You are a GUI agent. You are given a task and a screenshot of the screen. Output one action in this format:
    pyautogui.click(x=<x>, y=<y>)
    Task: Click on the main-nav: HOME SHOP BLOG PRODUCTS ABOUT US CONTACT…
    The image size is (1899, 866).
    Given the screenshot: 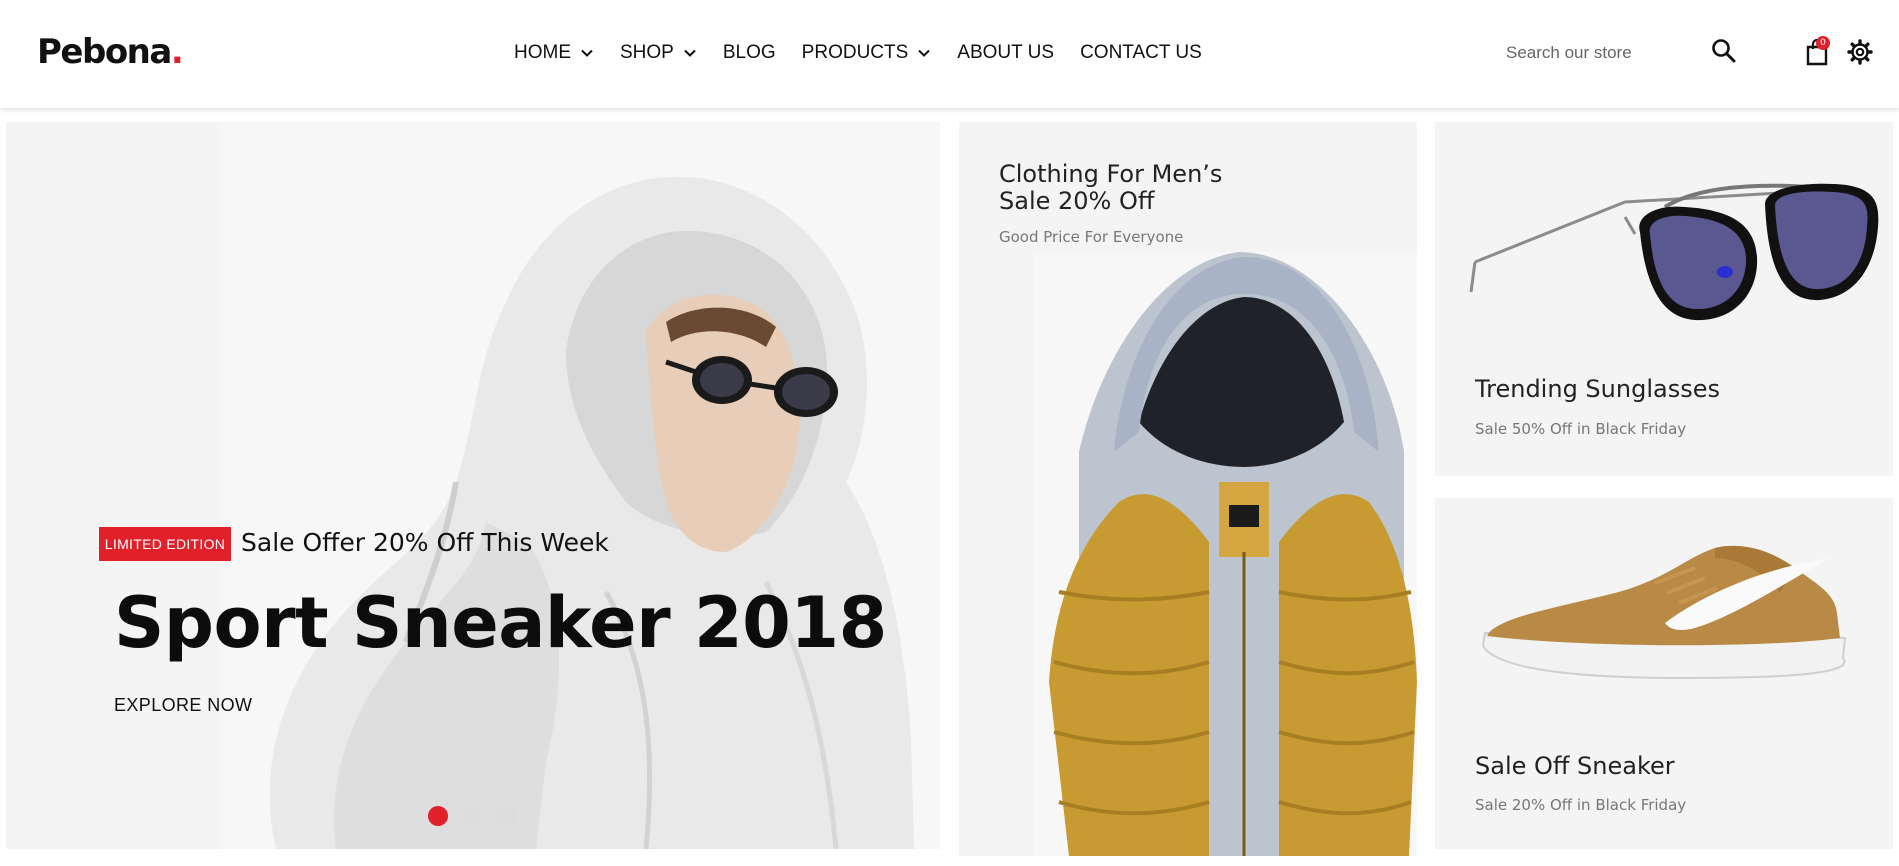 What is the action you would take?
    pyautogui.click(x=871, y=53)
    